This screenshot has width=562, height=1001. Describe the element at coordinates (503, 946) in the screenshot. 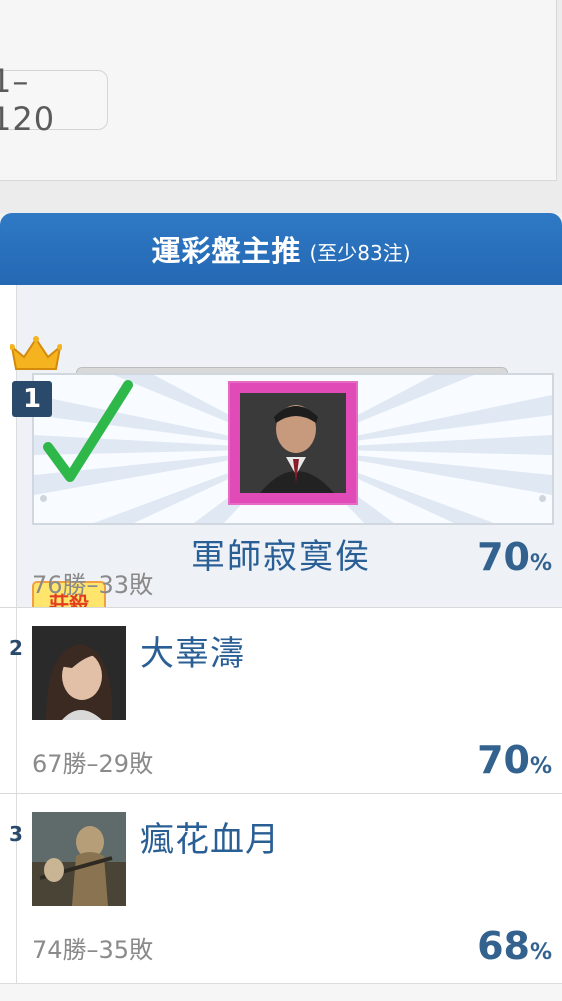

I see `win-rate-value: 68` at that location.